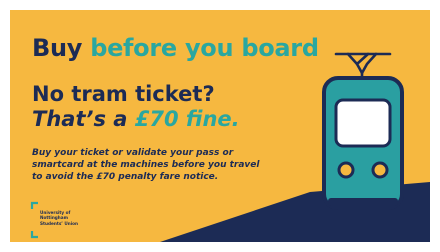  I want to click on headline-before-you-board: before you board, so click(204, 48).